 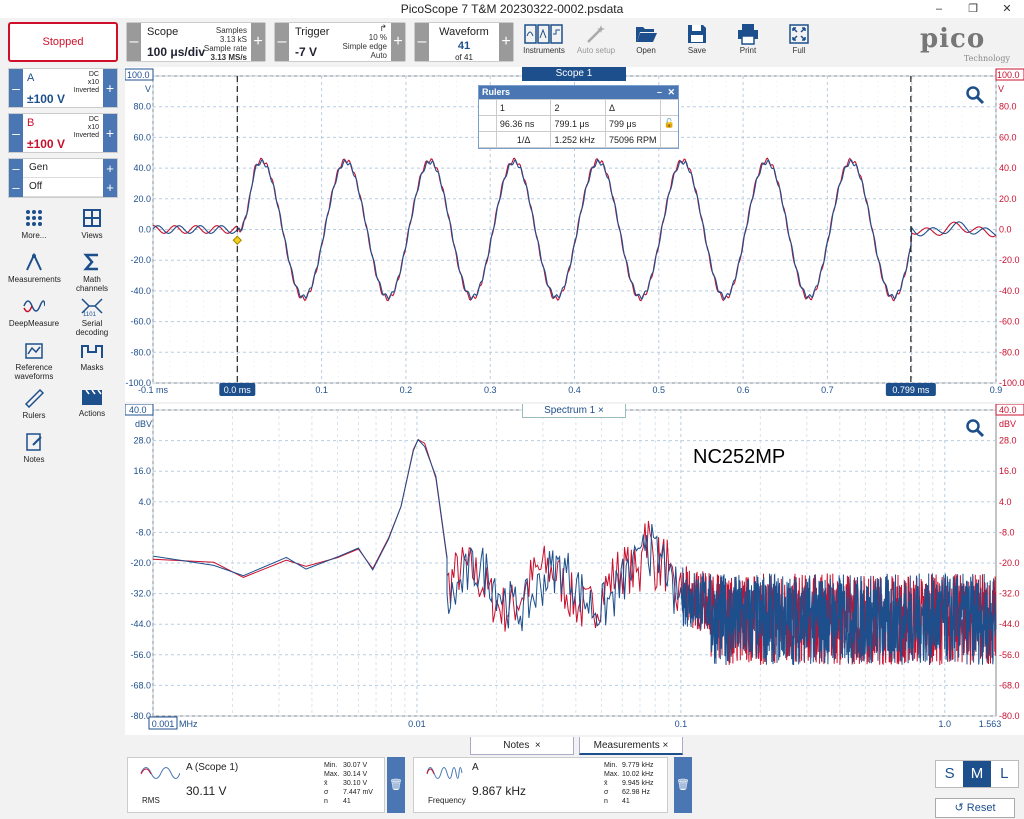 I want to click on waveform-index: 41, so click(x=464, y=46).